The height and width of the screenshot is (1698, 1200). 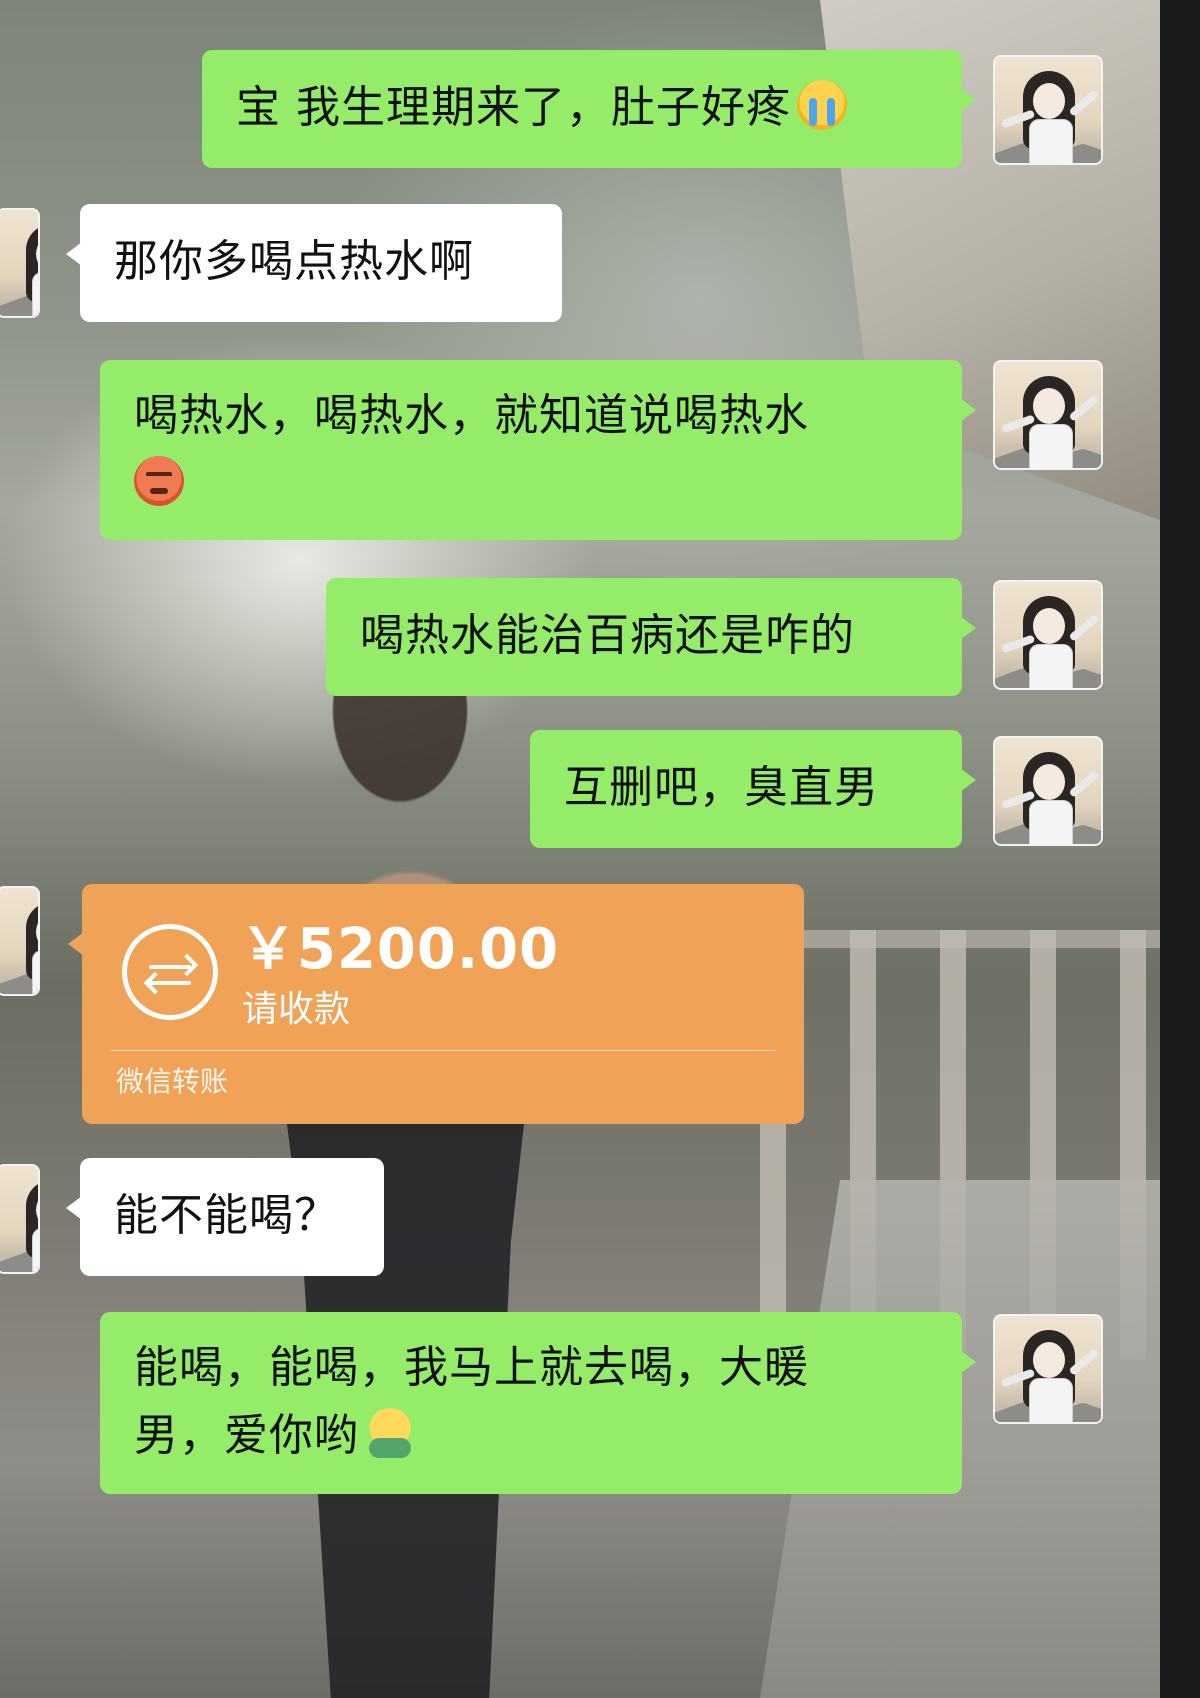 What do you see at coordinates (607, 635) in the screenshot?
I see `message-text: 喝热水能治百病还是咋的` at bounding box center [607, 635].